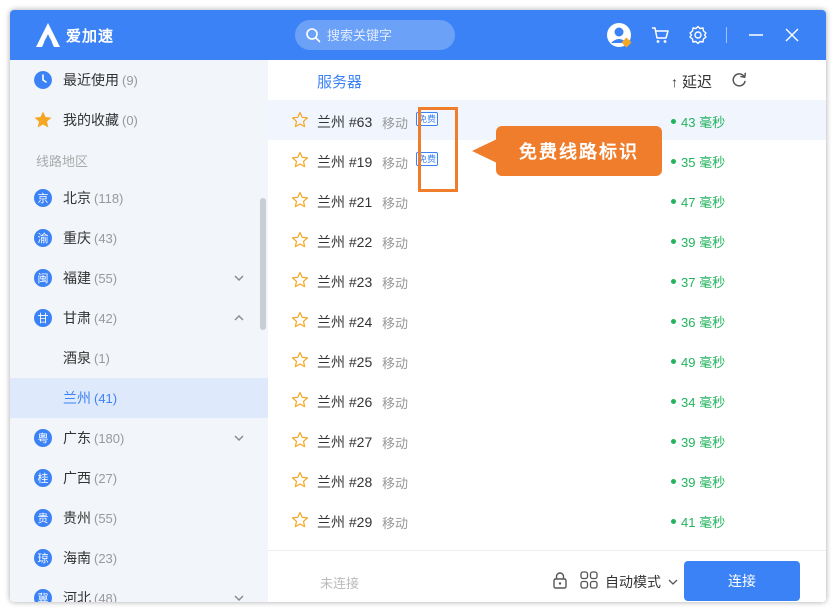  Describe the element at coordinates (339, 81) in the screenshot. I see `column-header-server: 服务器` at that location.